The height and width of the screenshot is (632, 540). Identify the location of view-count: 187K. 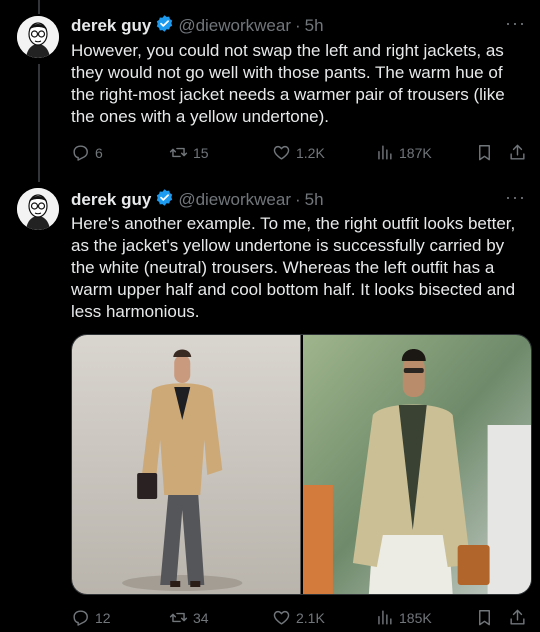
(415, 152).